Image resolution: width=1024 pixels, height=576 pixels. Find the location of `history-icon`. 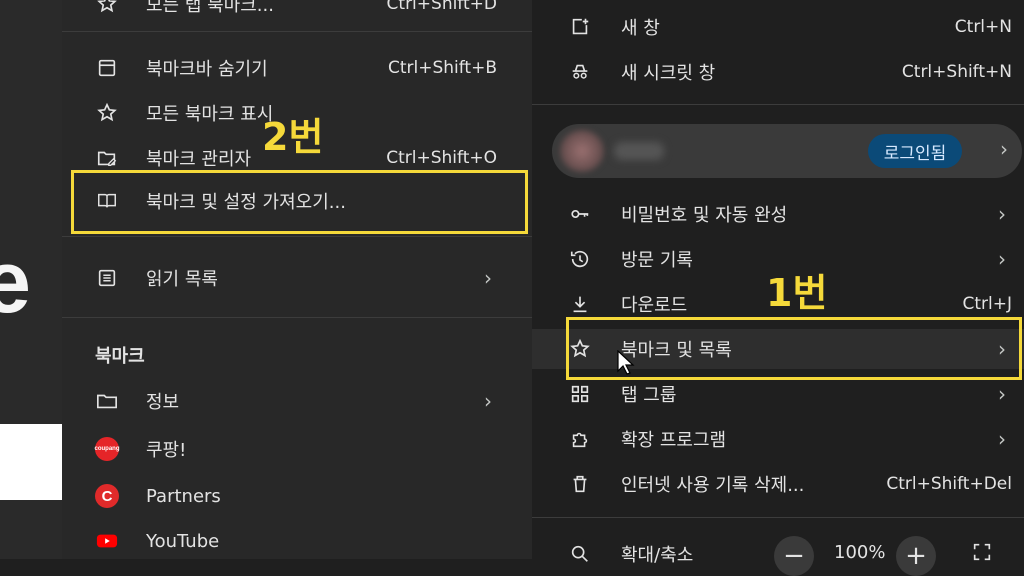

history-icon is located at coordinates (580, 259).